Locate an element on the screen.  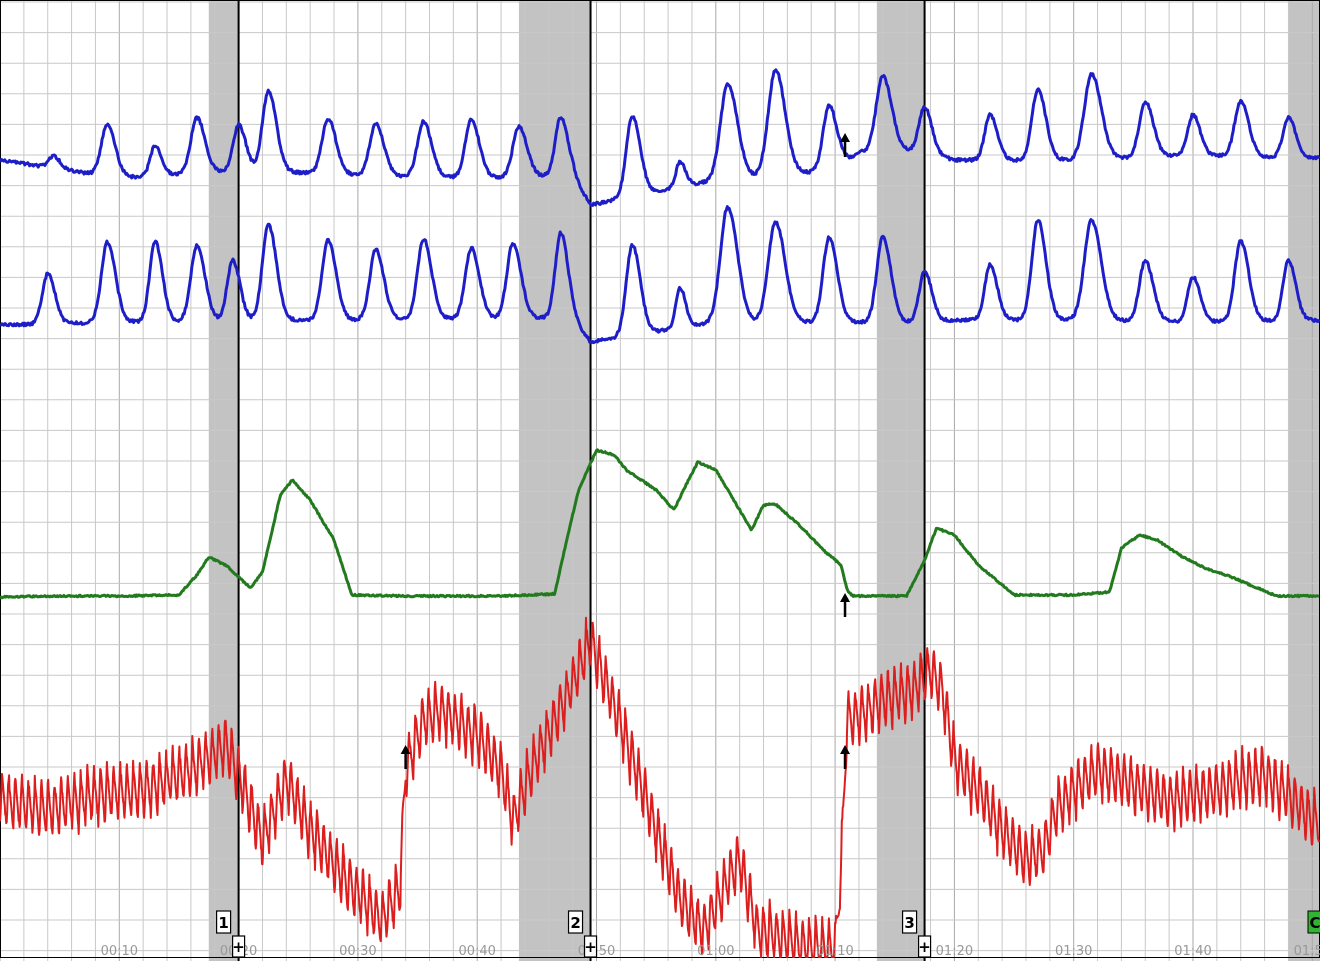
question-1-label: 1 is located at coordinates (224, 922).